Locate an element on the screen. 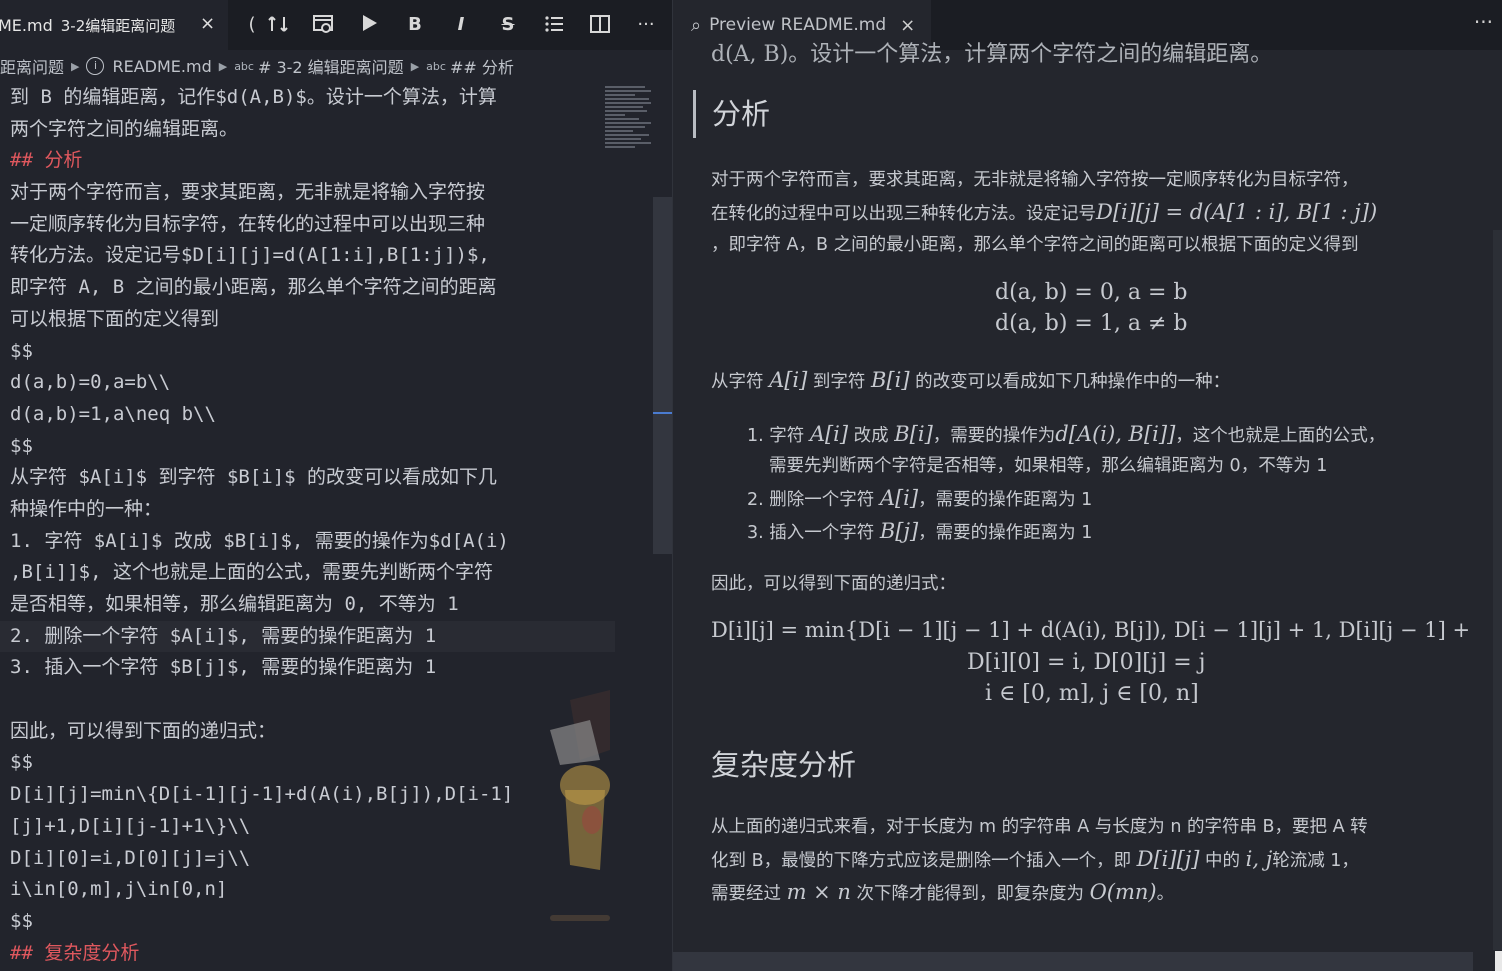 The image size is (1502, 971). math-inline: D[i][j] is located at coordinates (1168, 859).